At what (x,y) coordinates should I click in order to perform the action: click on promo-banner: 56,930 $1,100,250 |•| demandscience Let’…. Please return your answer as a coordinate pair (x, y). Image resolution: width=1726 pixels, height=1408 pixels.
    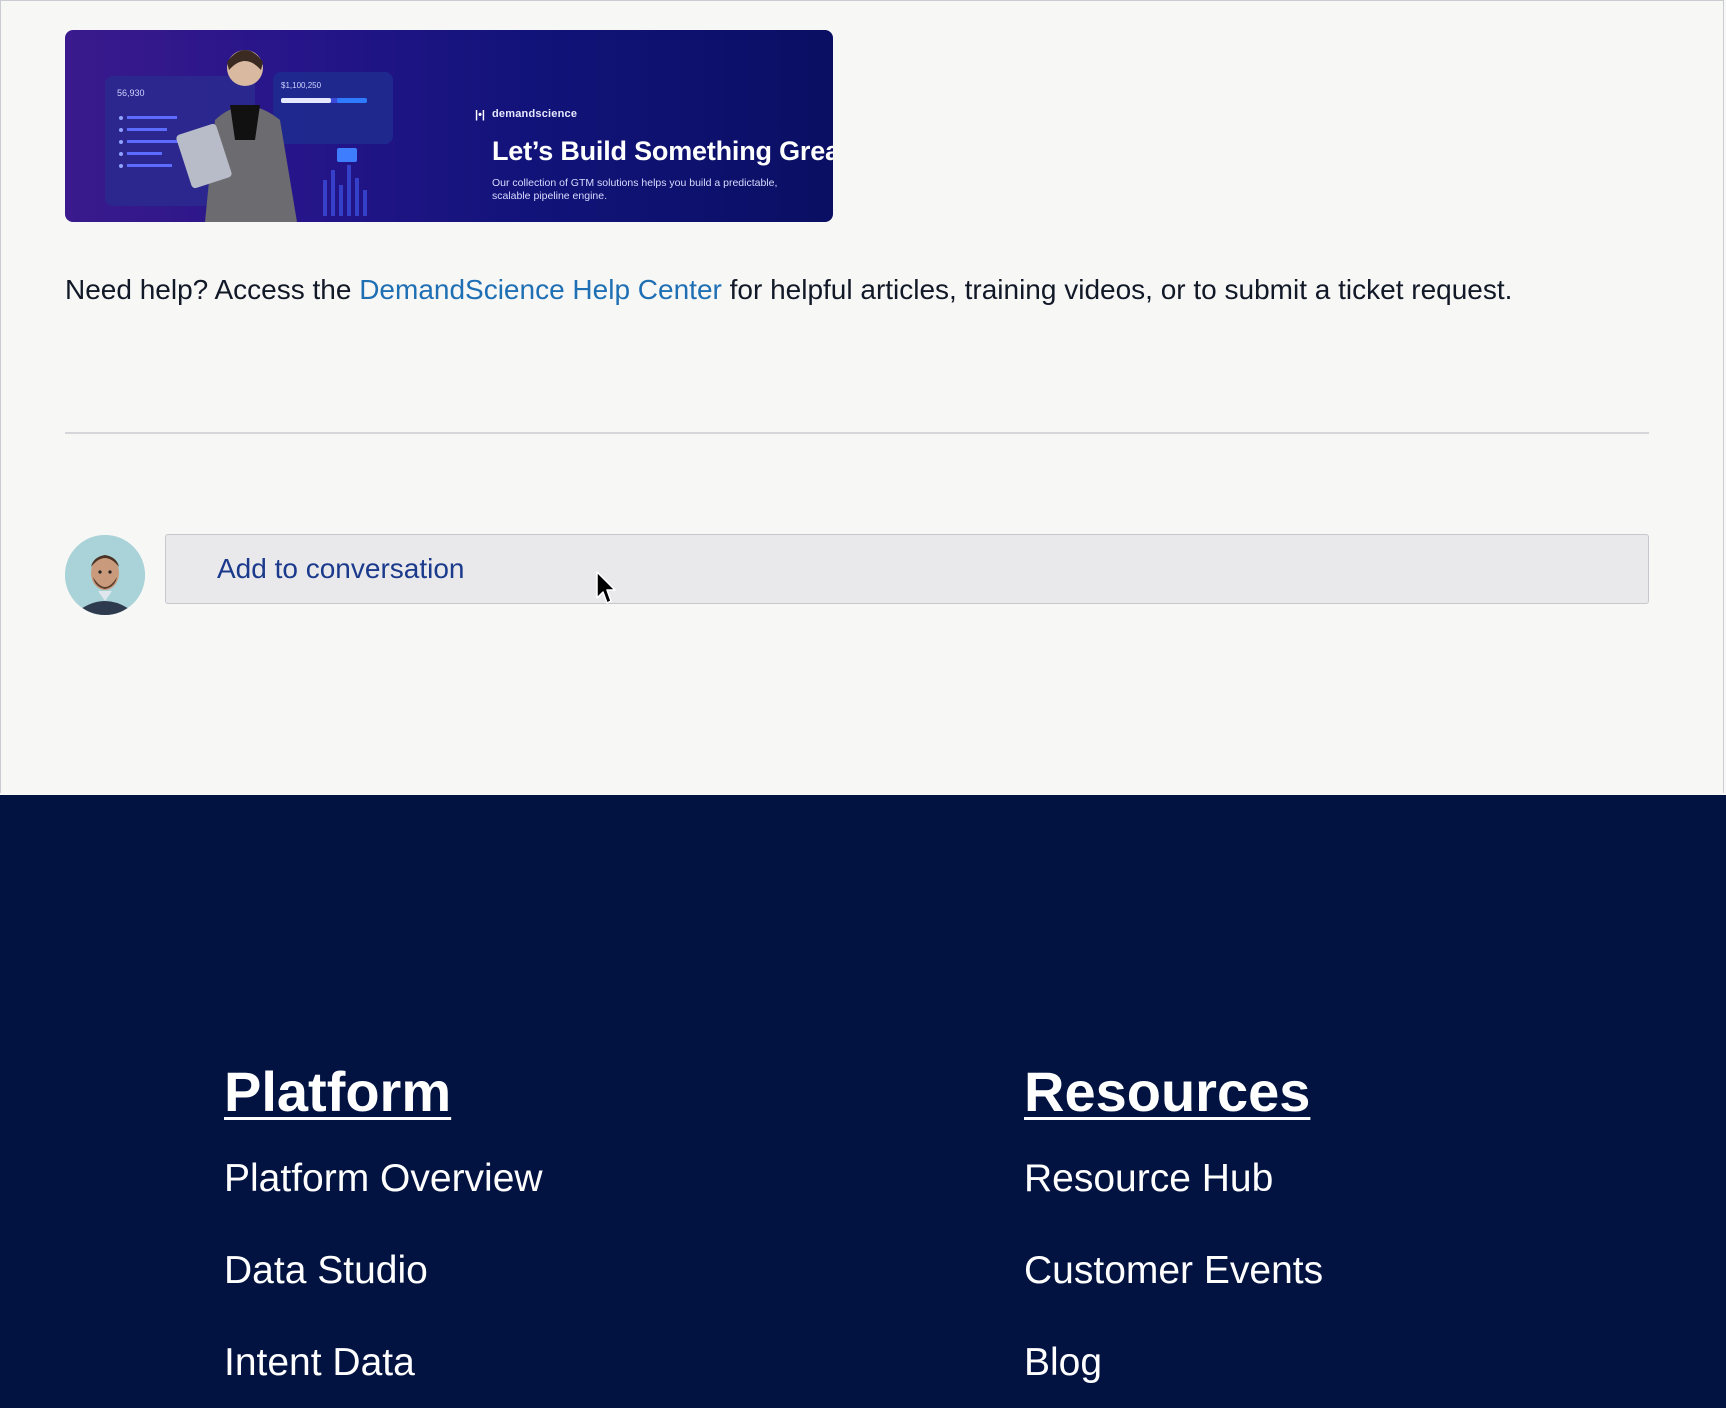
    Looking at the image, I should click on (449, 126).